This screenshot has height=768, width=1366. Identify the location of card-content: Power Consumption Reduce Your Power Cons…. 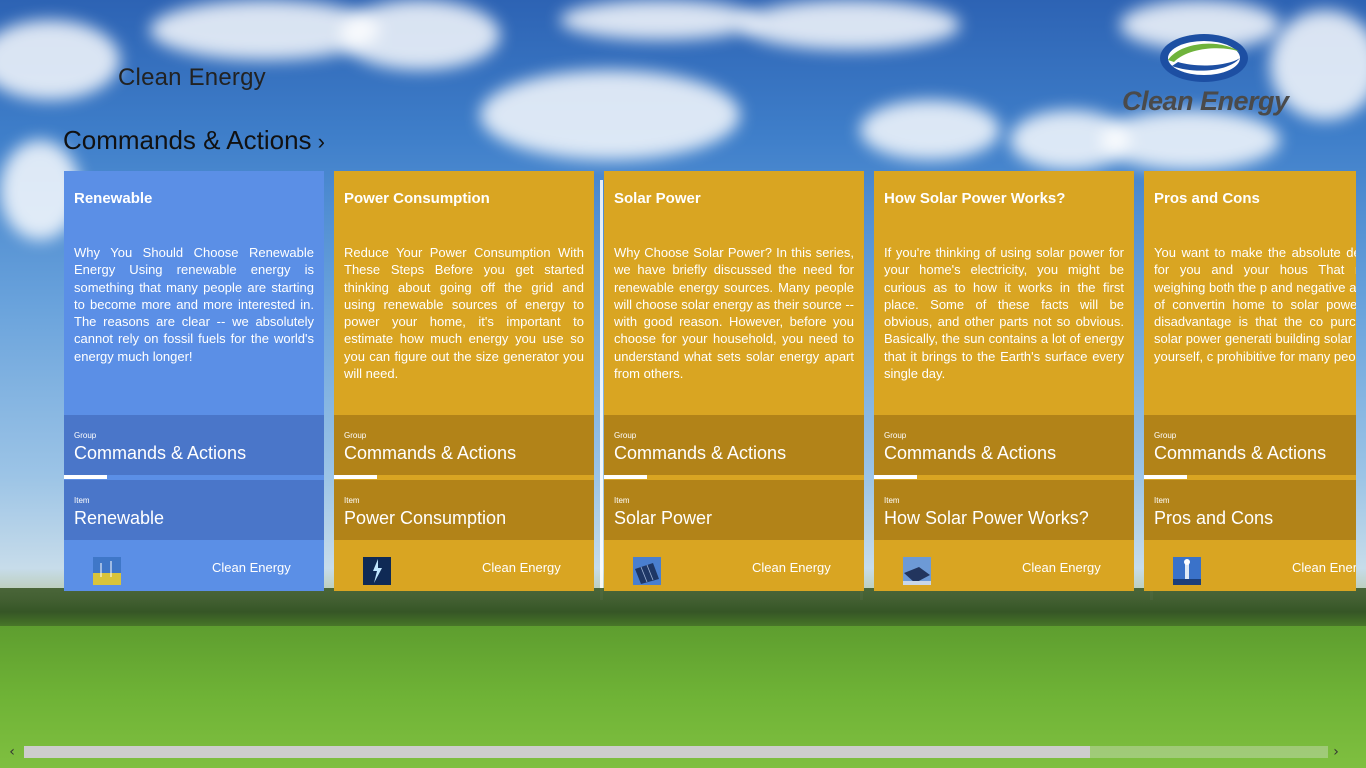
(464, 293).